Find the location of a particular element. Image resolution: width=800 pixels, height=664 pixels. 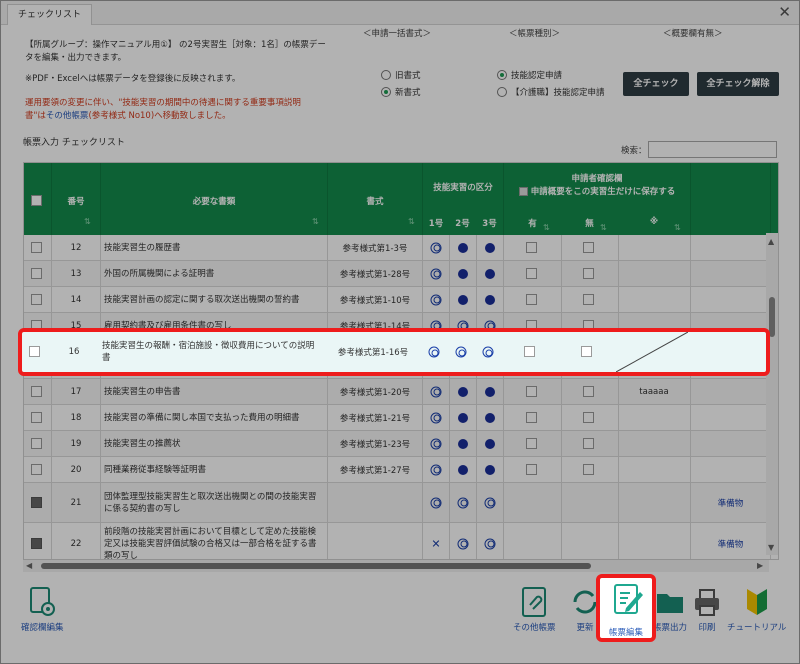

other-docs-button: その他帳票 is located at coordinates (534, 609).